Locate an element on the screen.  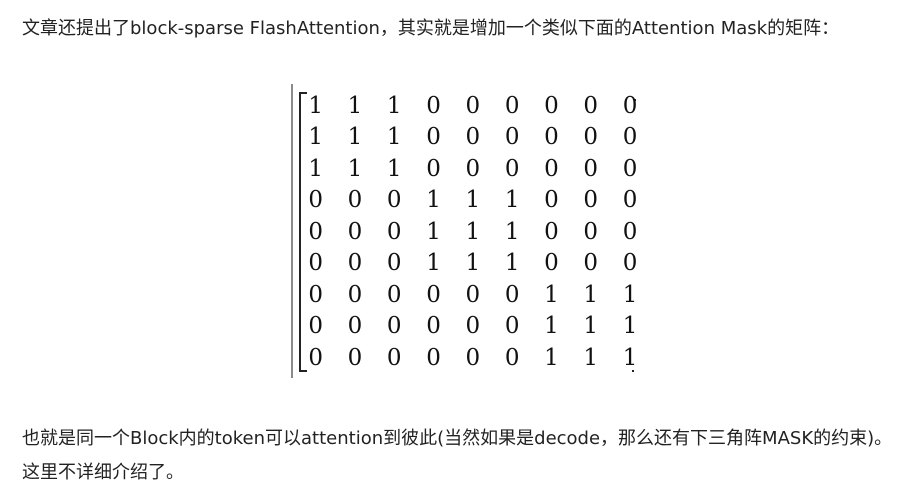
figure-left-border is located at coordinates (292, 231).